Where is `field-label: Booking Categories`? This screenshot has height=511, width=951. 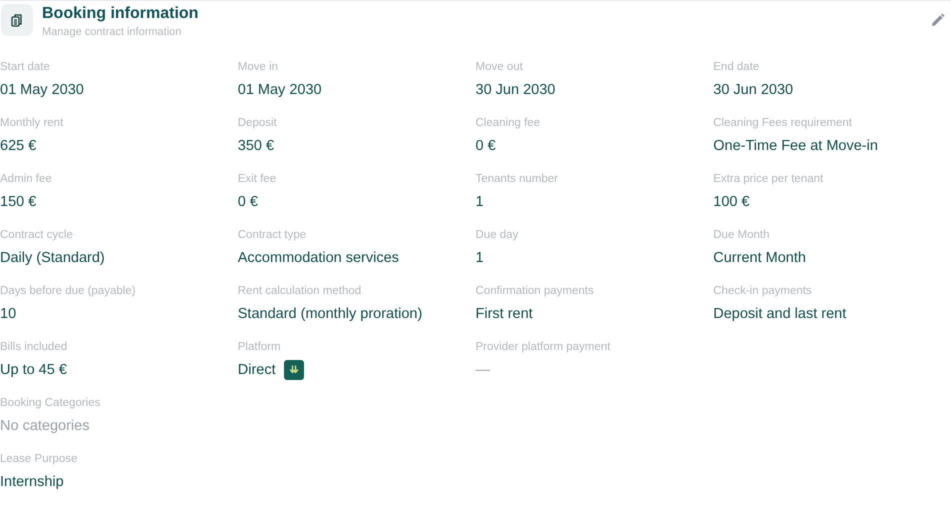 field-label: Booking Categories is located at coordinates (51, 403).